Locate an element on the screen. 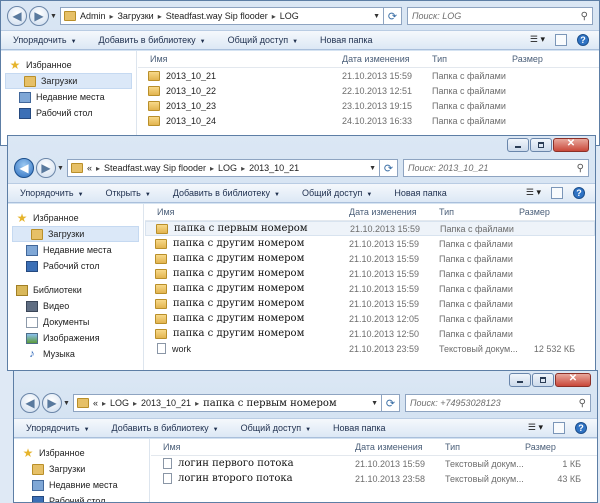 Image resolution: width=600 pixels, height=503 pixels. breadcrumb-segment: Загрузки is located at coordinates (135, 16).